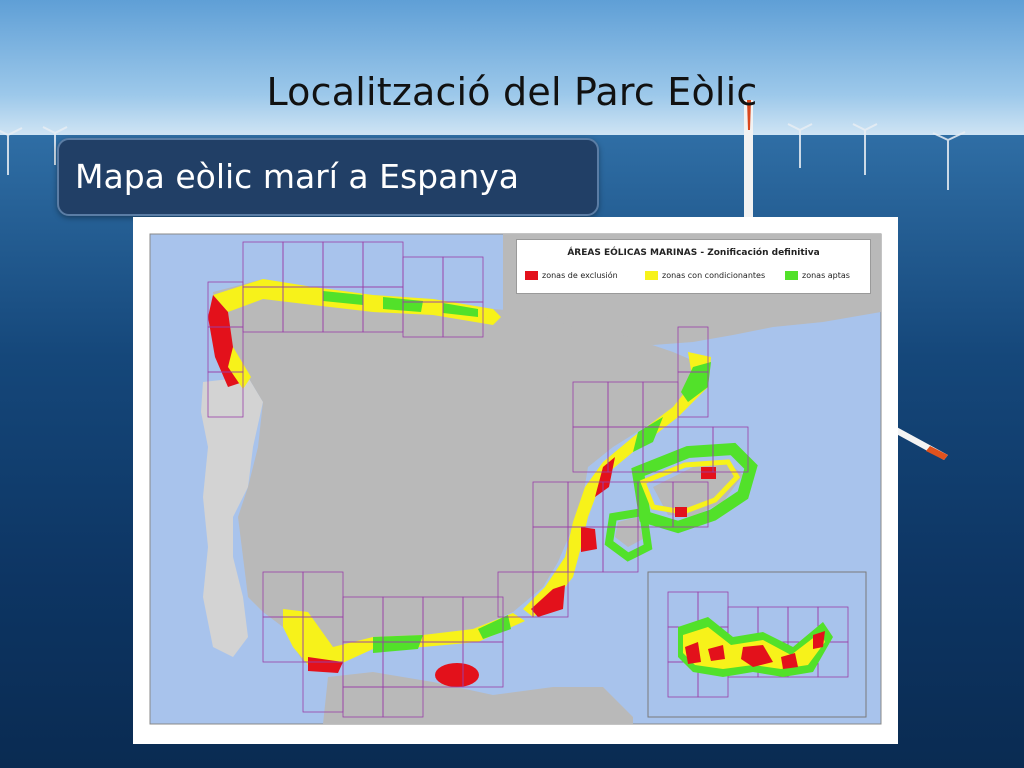  Describe the element at coordinates (580, 275) in the screenshot. I see `legend-label: zonas de exclusión` at that location.